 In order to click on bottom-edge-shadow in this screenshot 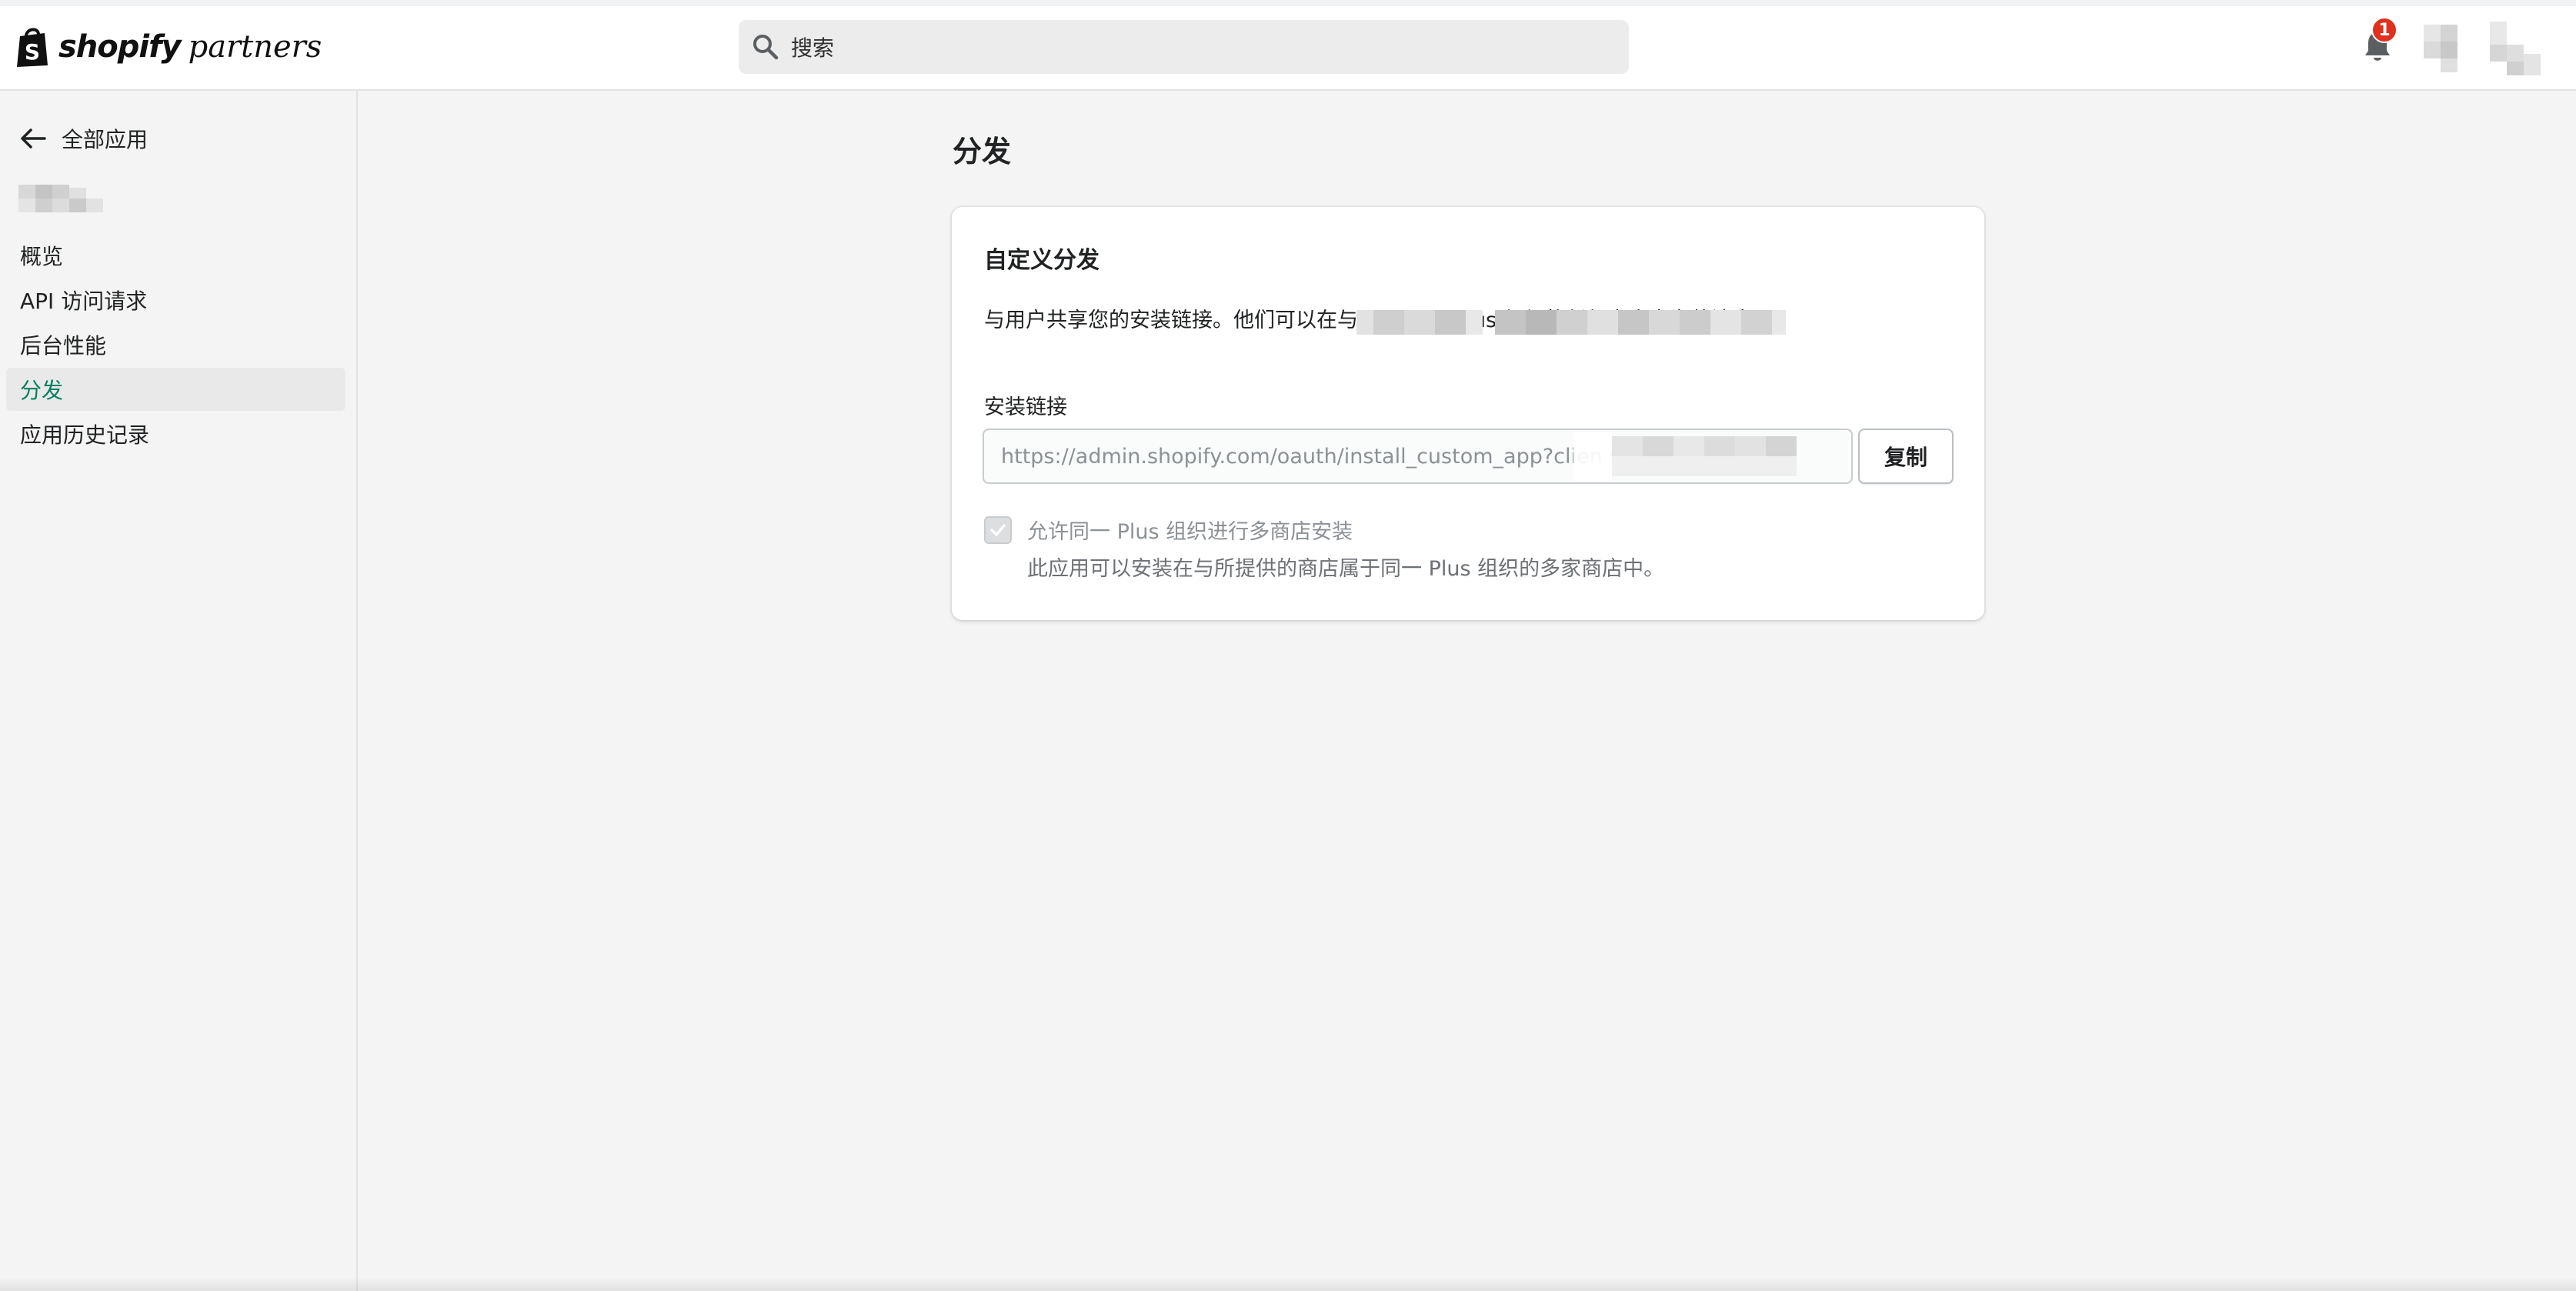, I will do `click(1288, 1284)`.